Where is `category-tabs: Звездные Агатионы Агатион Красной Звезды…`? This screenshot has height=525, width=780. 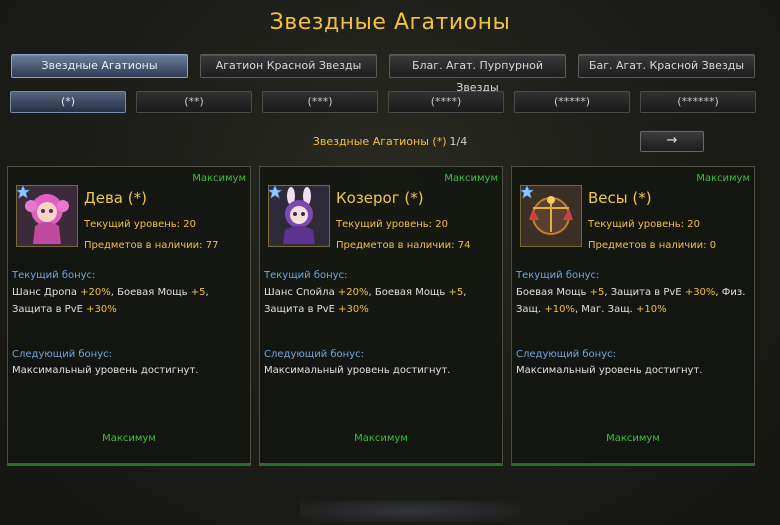 category-tabs: Звездные Агатионы Агатион Красной Звезды… is located at coordinates (390, 74).